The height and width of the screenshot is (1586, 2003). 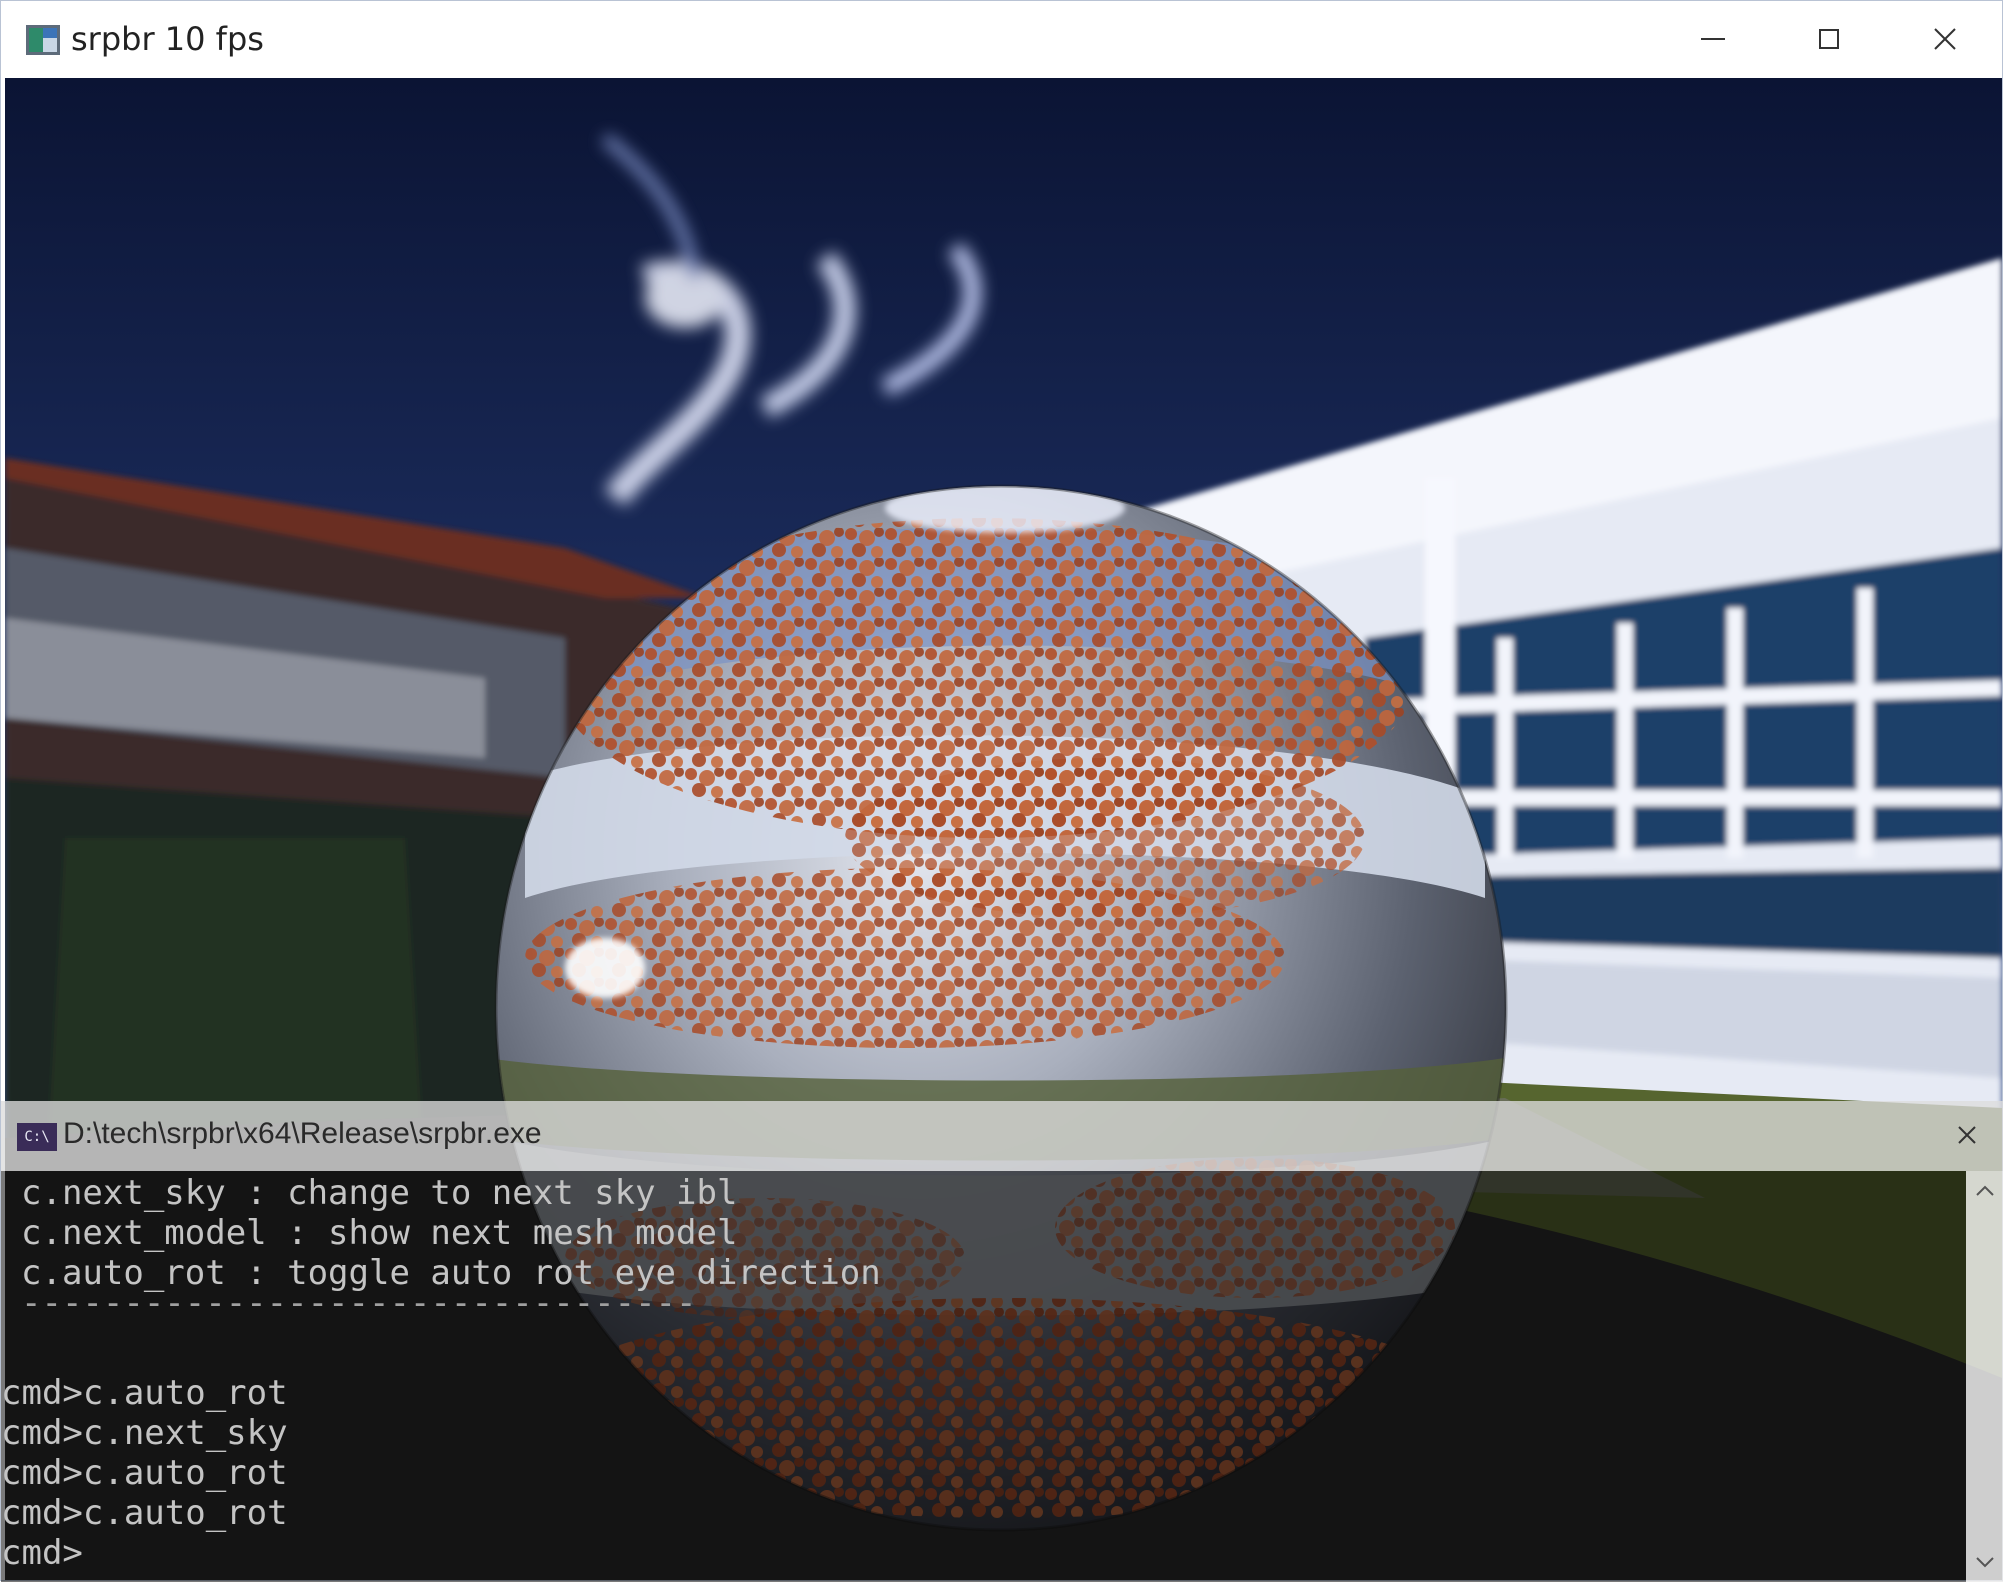 I want to click on chevron-up-icon, so click(x=1985, y=1190).